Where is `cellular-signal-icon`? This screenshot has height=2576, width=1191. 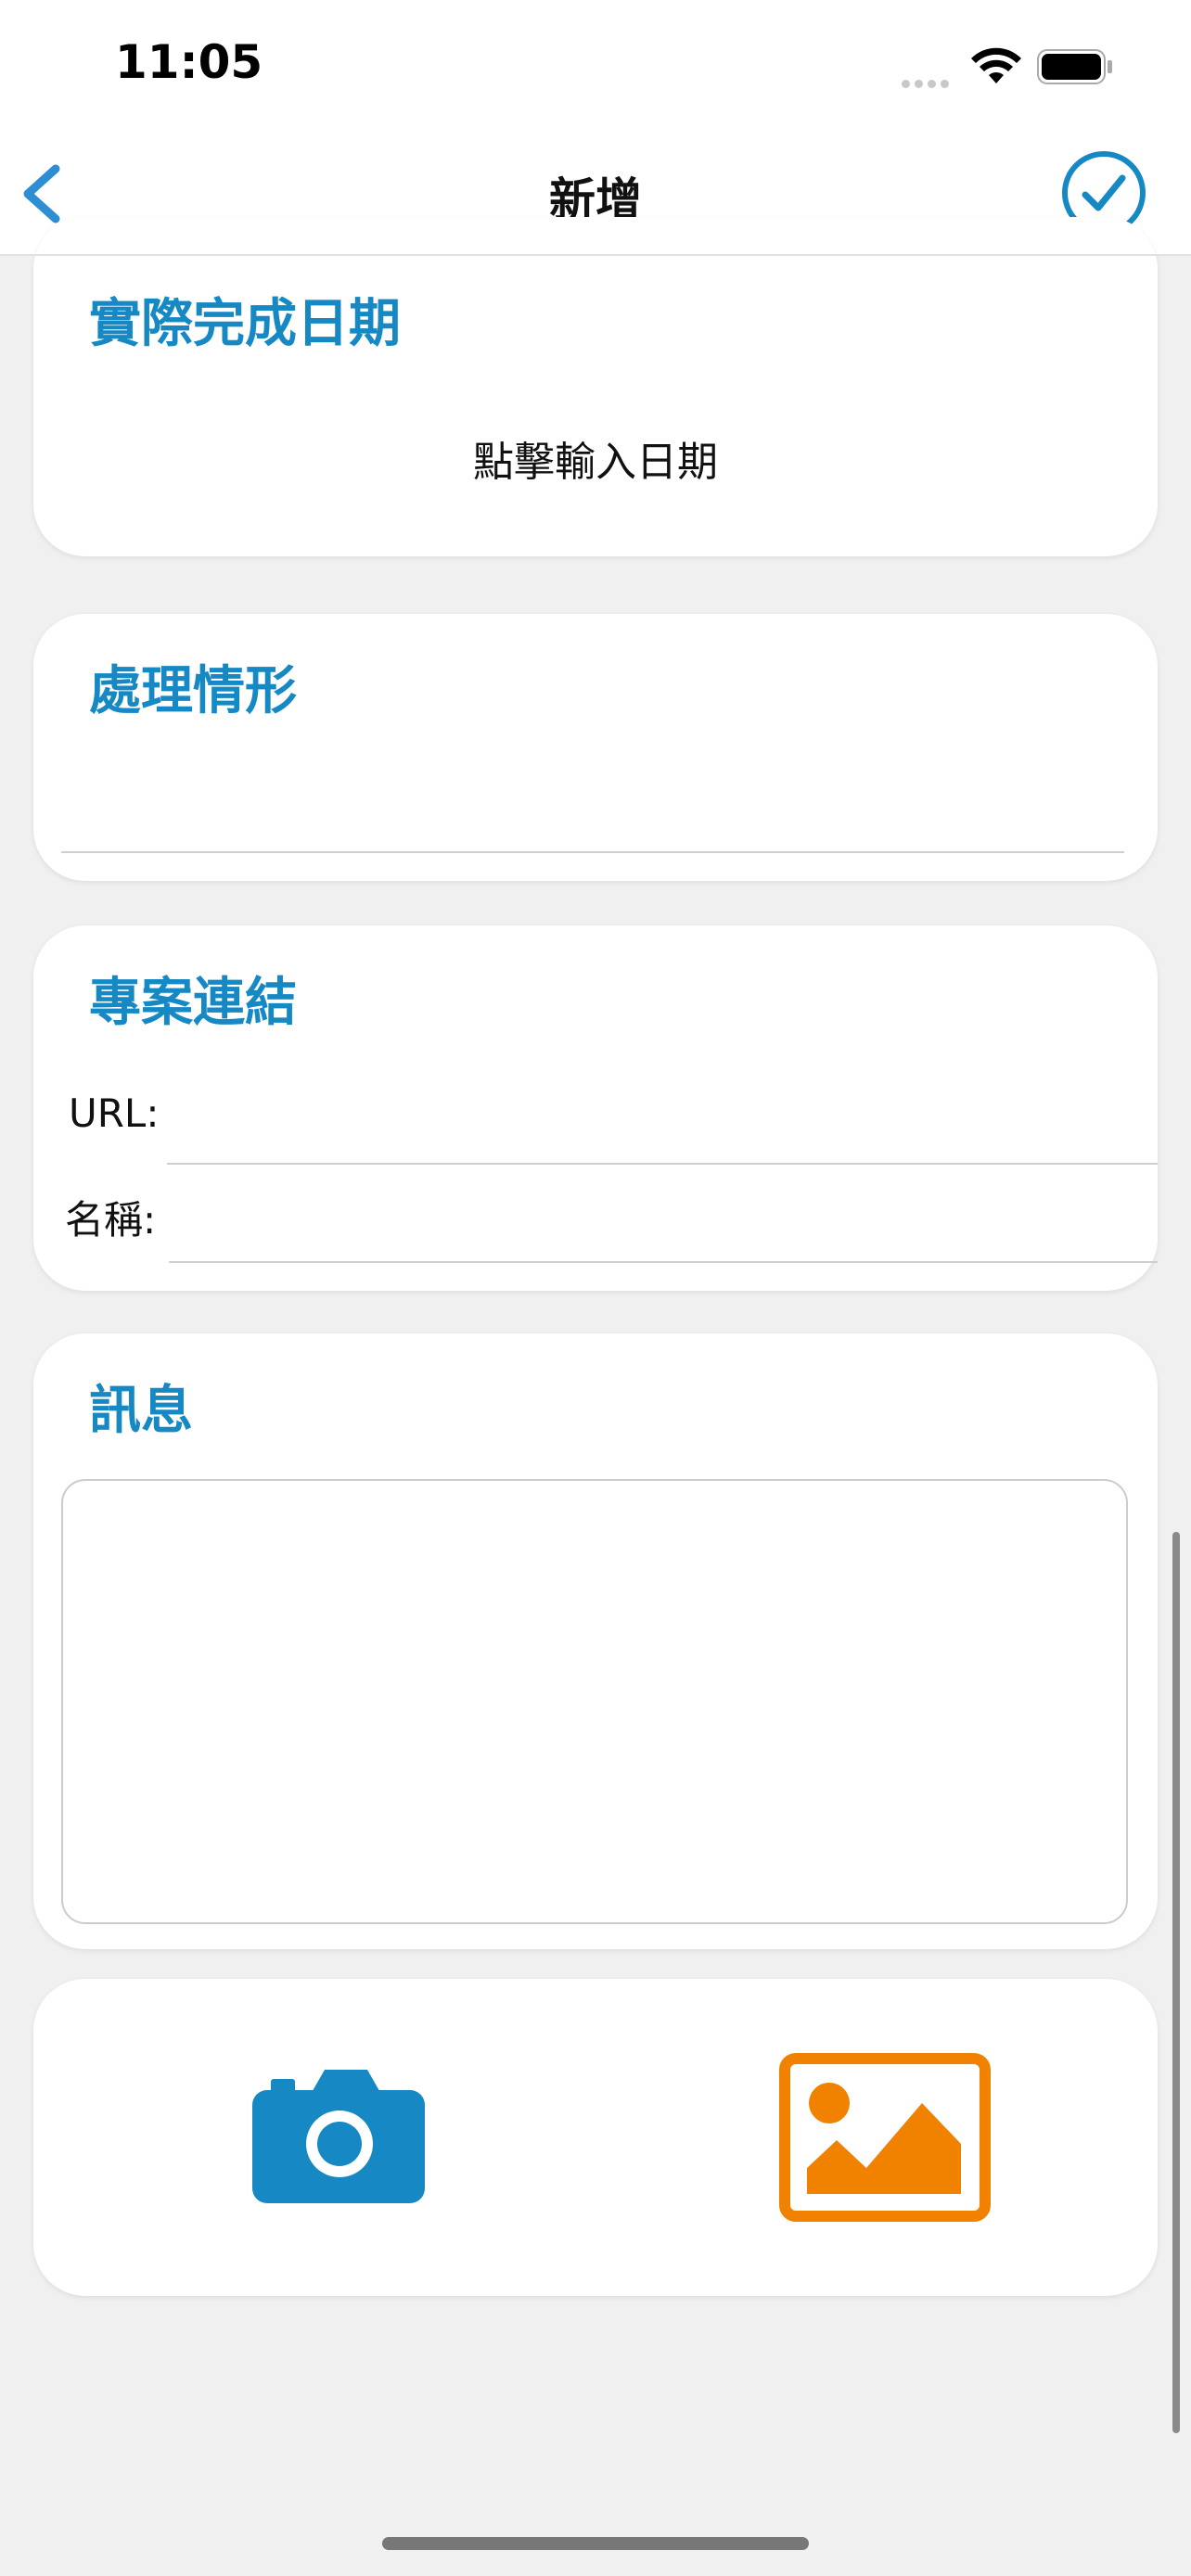 cellular-signal-icon is located at coordinates (928, 83).